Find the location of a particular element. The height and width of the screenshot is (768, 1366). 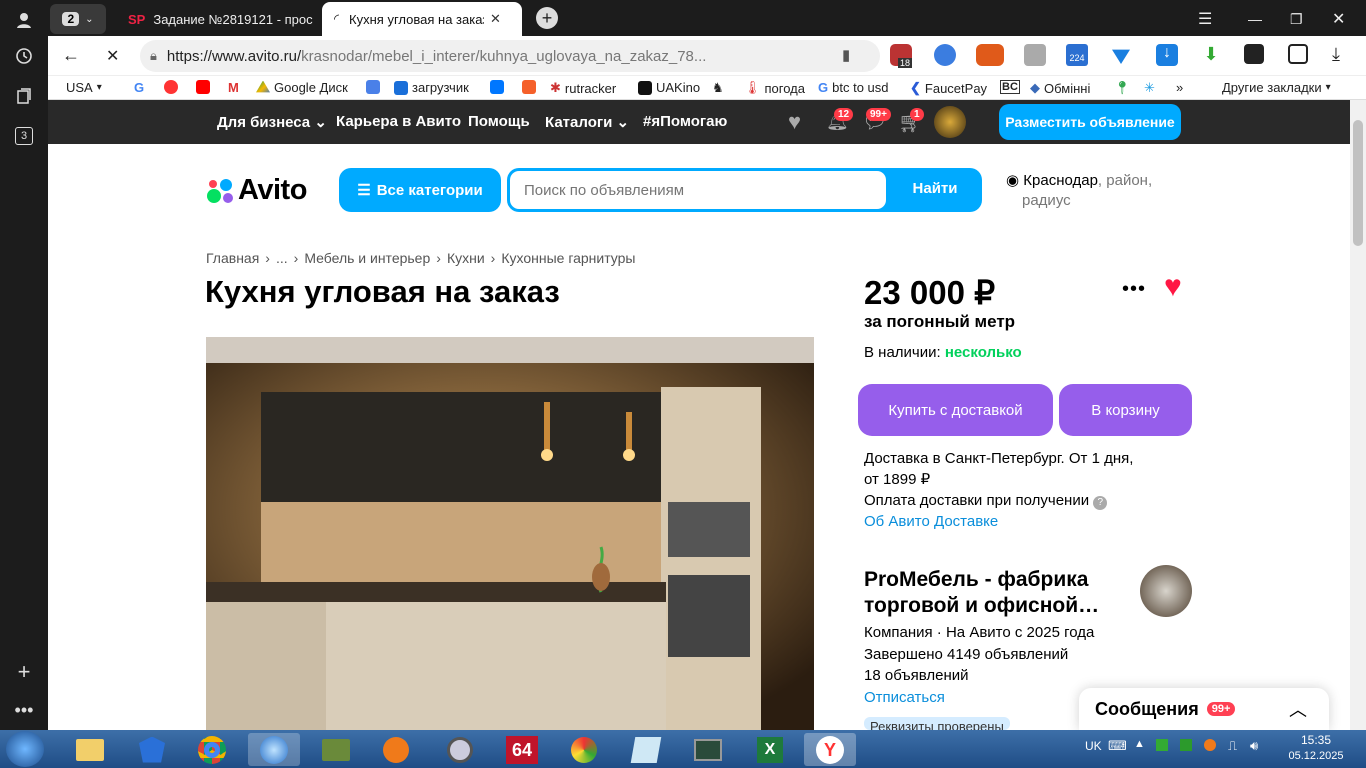

favorite-heart-icon: ♥ is located at coordinates (1173, 287).